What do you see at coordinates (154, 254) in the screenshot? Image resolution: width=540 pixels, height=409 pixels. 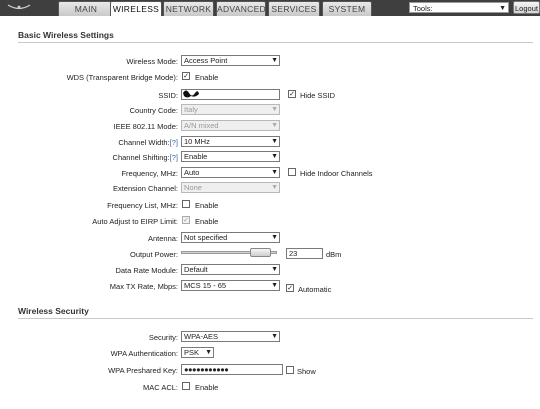 I see `output-power-label: Output Power:` at bounding box center [154, 254].